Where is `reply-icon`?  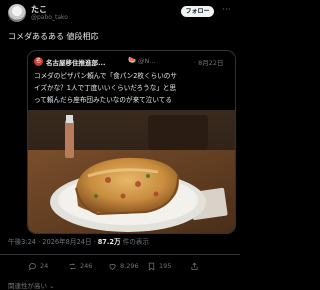
reply-icon is located at coordinates (32, 266).